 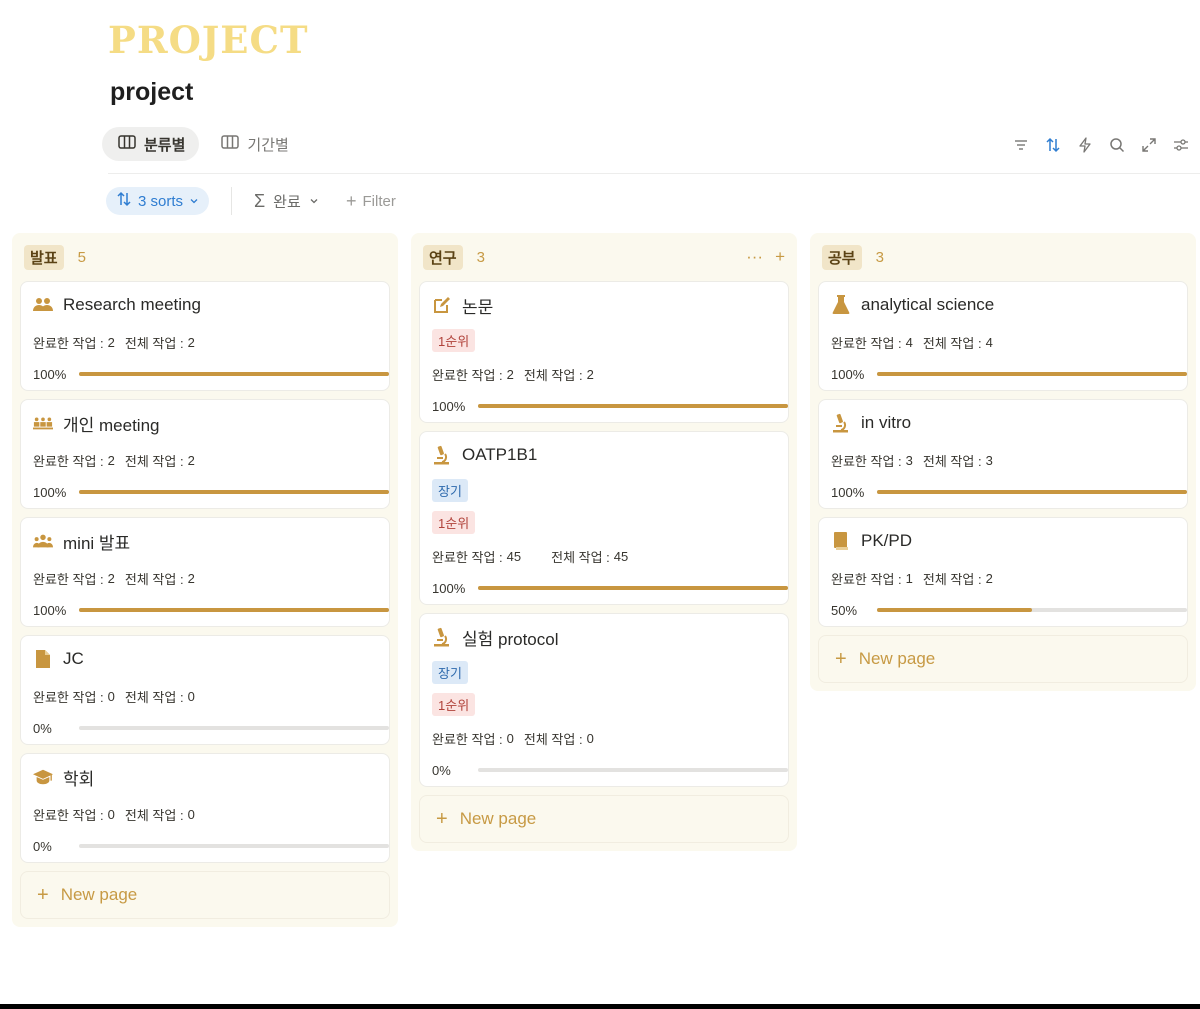 I want to click on card-title-text: 논문, so click(x=478, y=307).